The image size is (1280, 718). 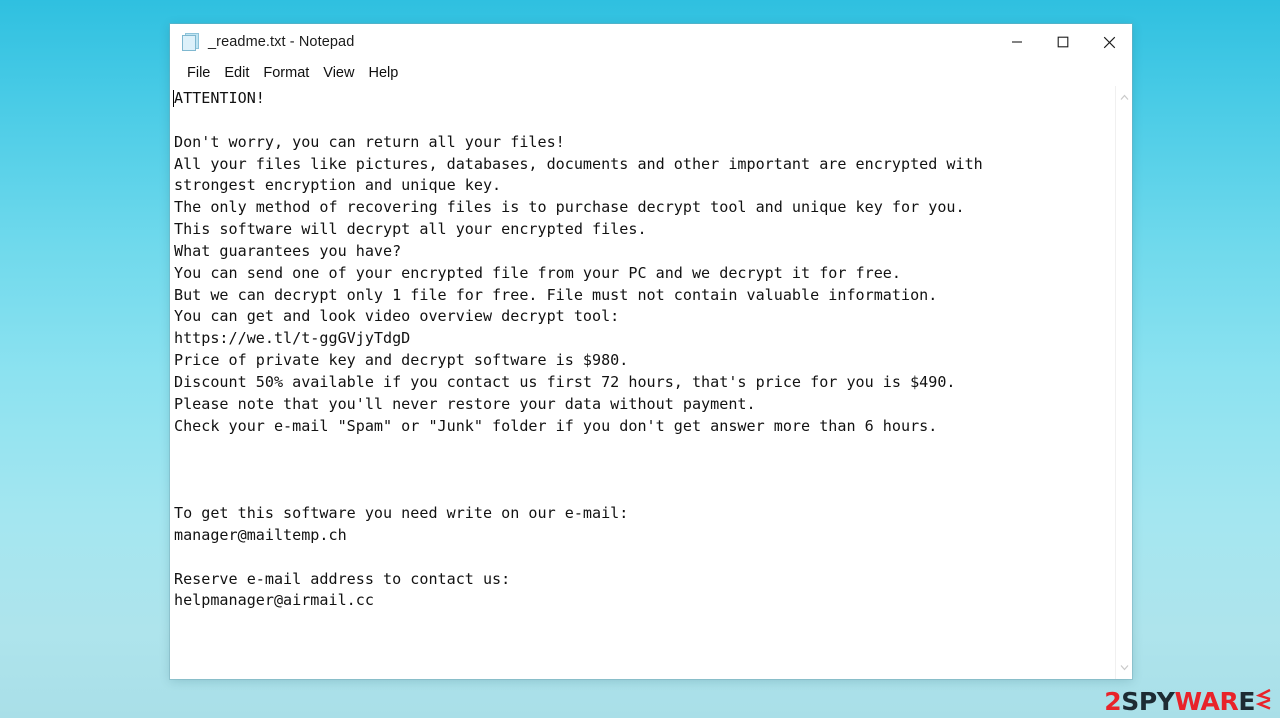 What do you see at coordinates (1246, 701) in the screenshot?
I see `watermark-part-e: E` at bounding box center [1246, 701].